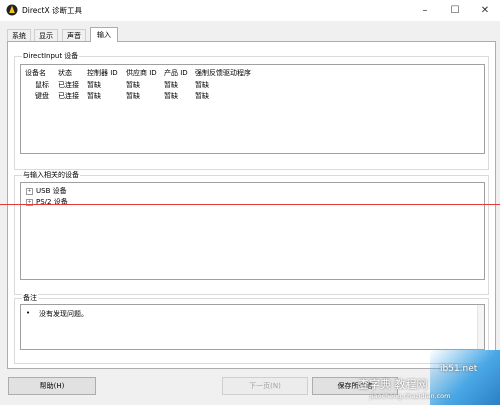  Describe the element at coordinates (12, 10) in the screenshot. I see `directx-logo-icon` at that location.